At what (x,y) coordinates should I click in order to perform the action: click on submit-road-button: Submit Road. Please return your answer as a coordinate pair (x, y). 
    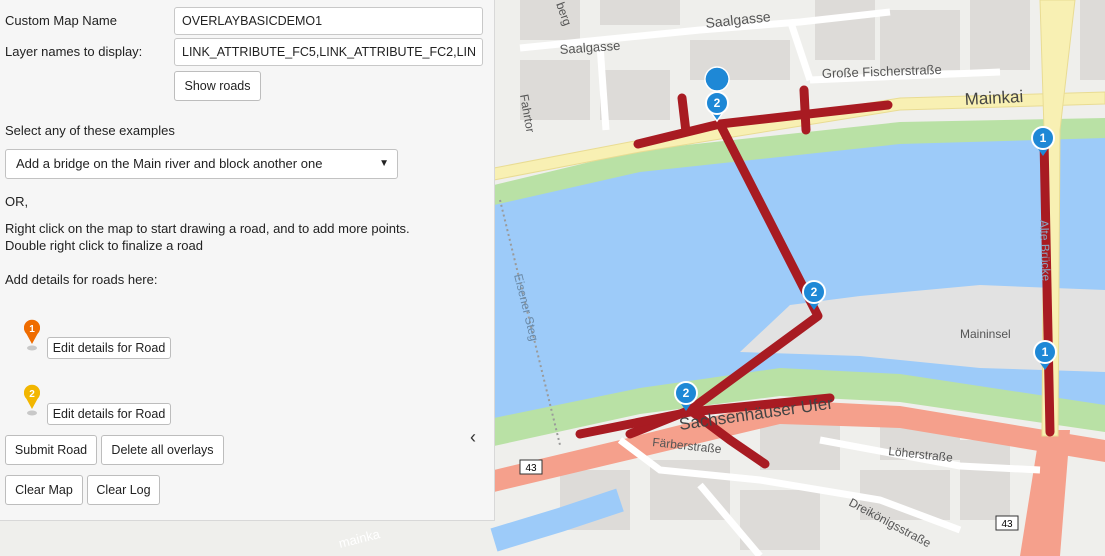
    Looking at the image, I should click on (51, 450).